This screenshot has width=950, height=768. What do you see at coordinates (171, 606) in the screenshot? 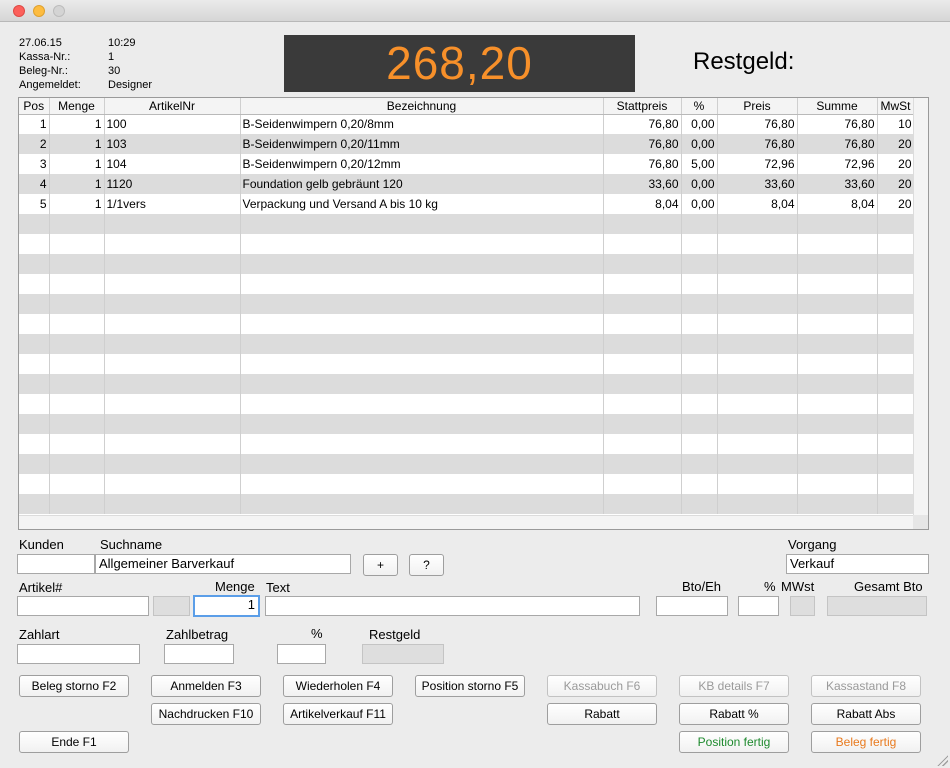
I see `artikel-extra-field` at bounding box center [171, 606].